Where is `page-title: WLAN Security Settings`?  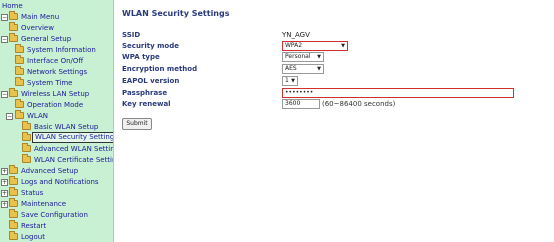 page-title: WLAN Security Settings is located at coordinates (176, 13).